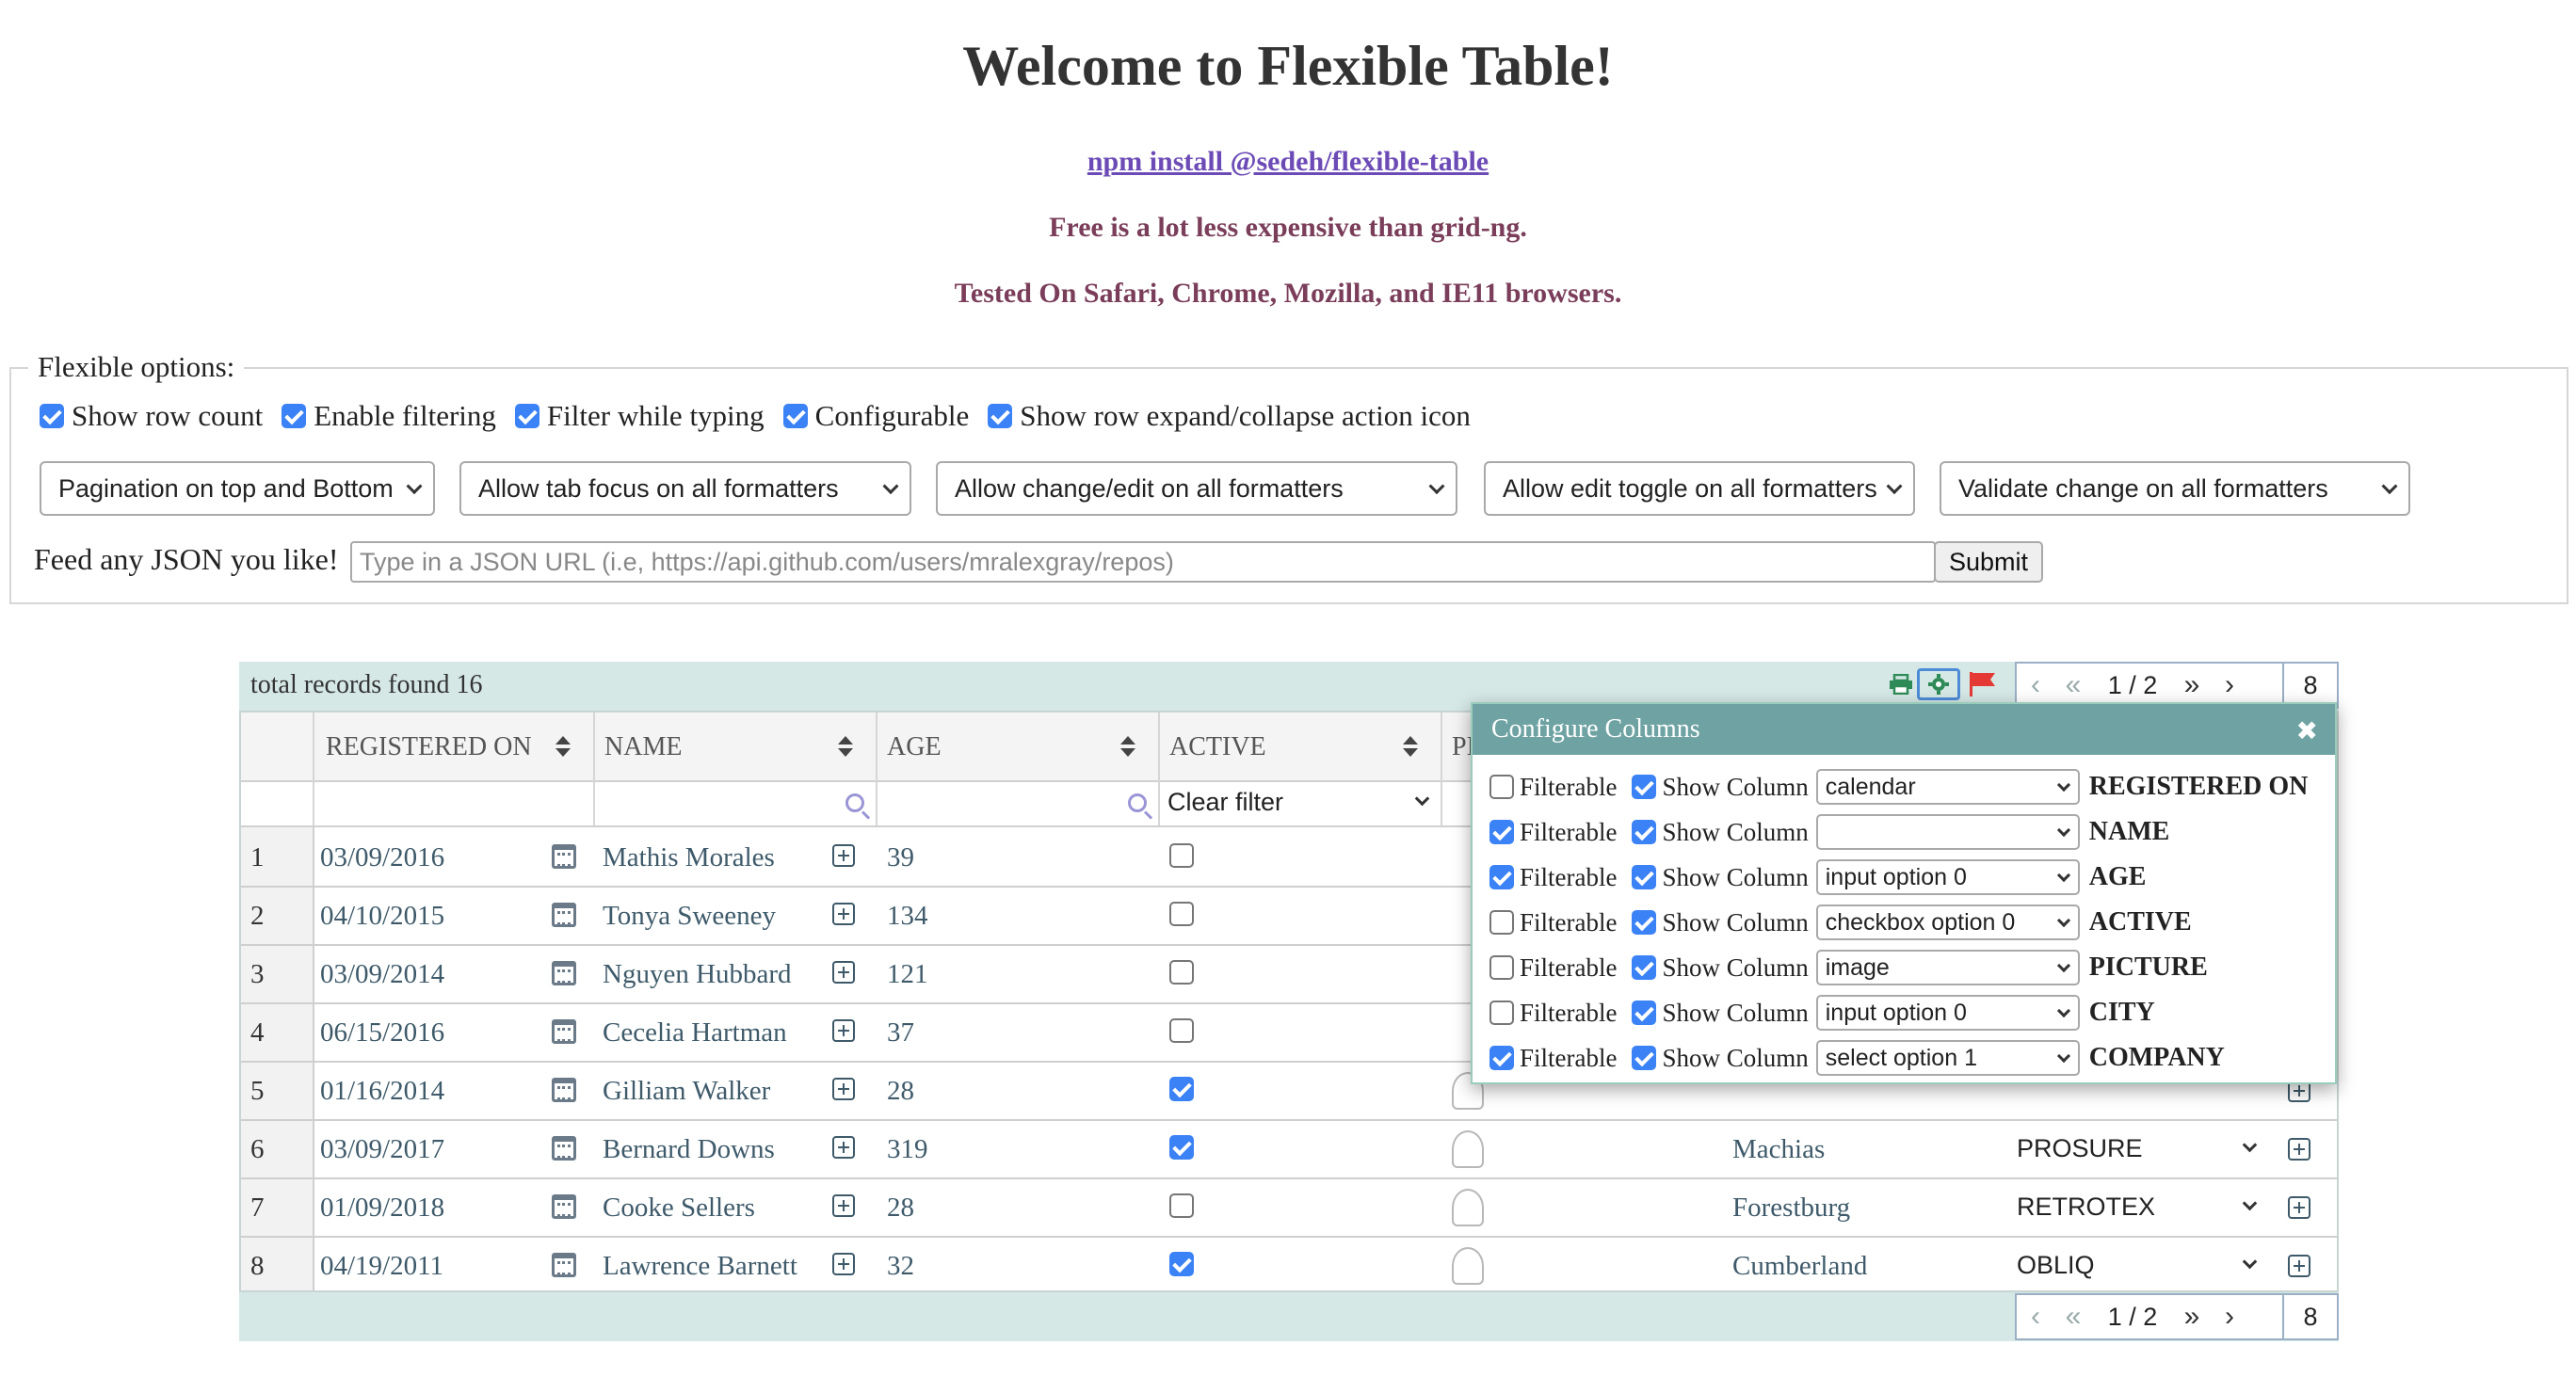  I want to click on config-row: Filterable Show Column input option 0 AGE, so click(1817, 877).